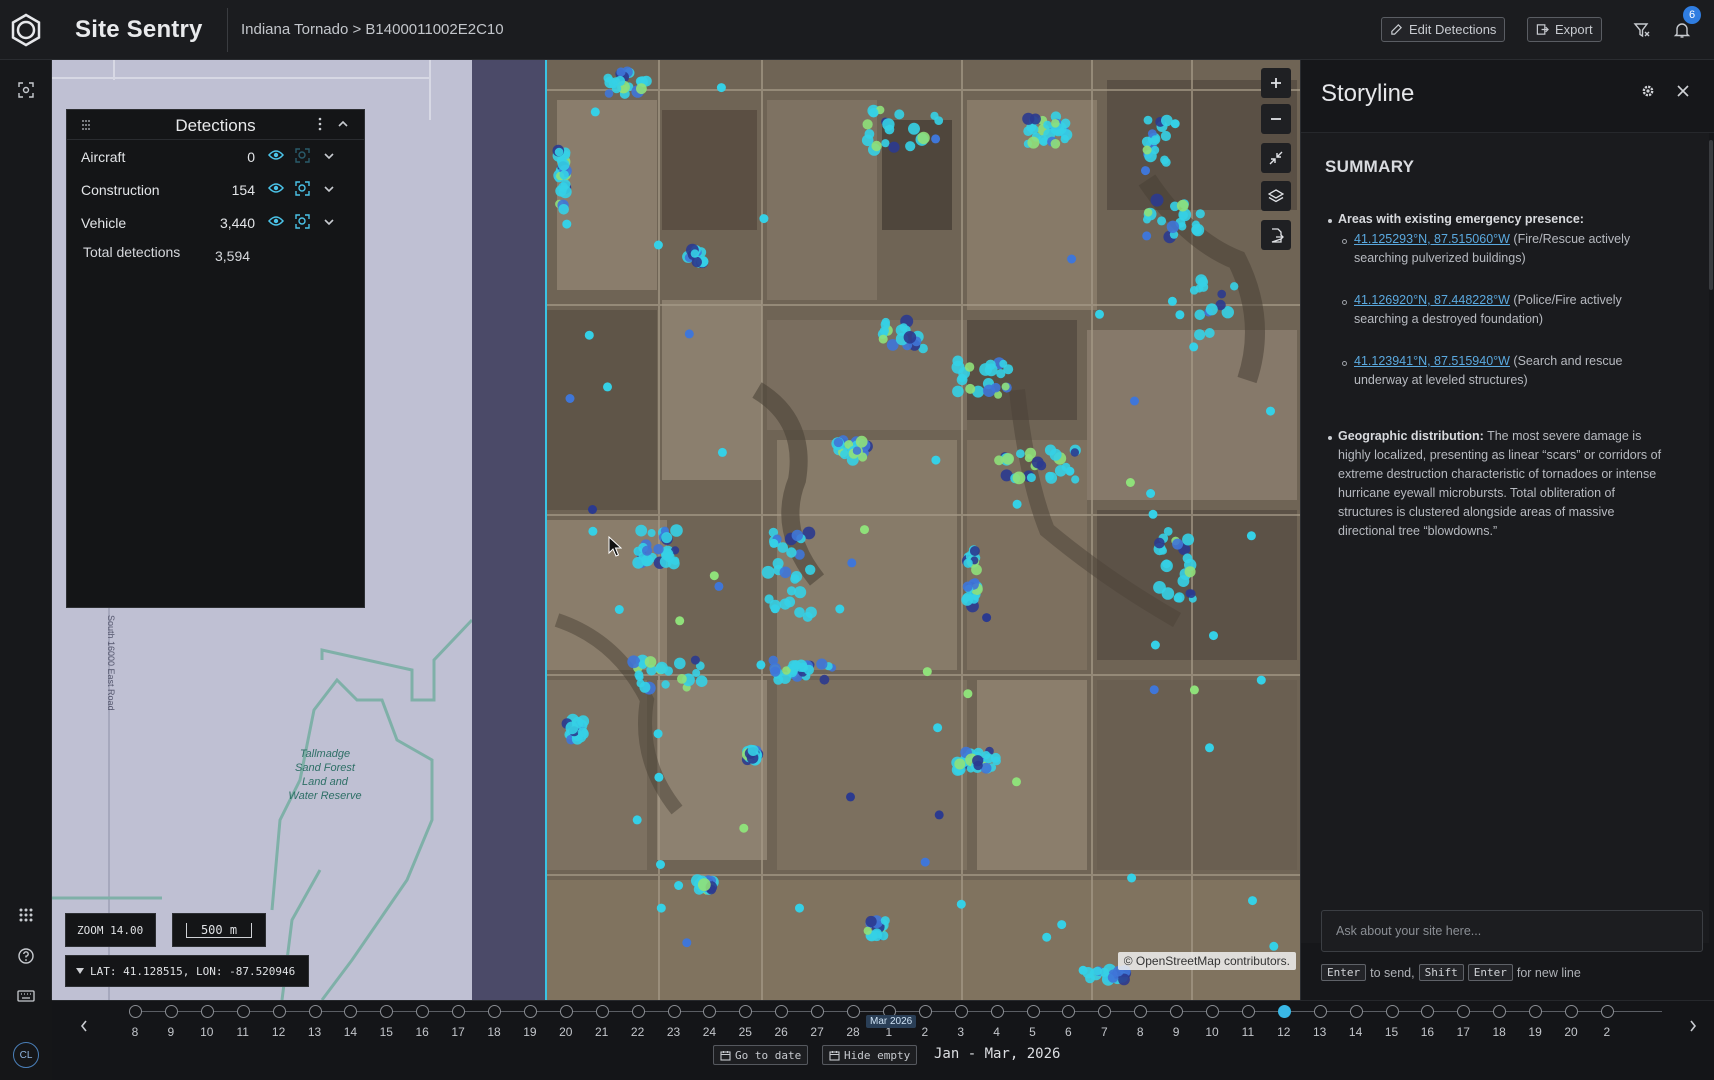  Describe the element at coordinates (26, 90) in the screenshot. I see `rail-scan-button` at that location.